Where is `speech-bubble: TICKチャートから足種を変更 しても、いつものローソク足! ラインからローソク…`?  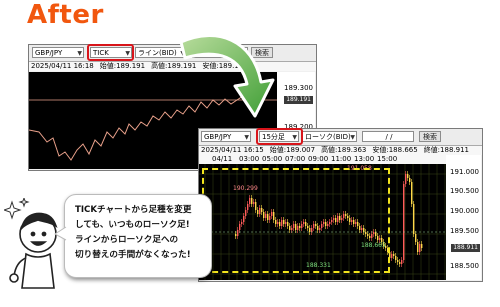 speech-bubble: TICKチャートから足種を変更 しても、いつものローソク足! ラインからローソク… is located at coordinates (138, 236).